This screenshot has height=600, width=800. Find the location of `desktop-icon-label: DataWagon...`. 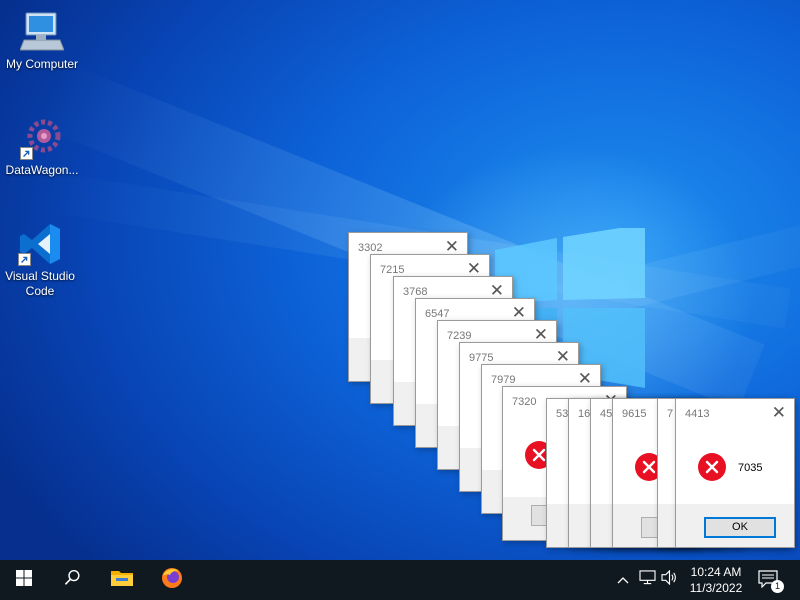

desktop-icon-label: DataWagon... is located at coordinates (42, 170).